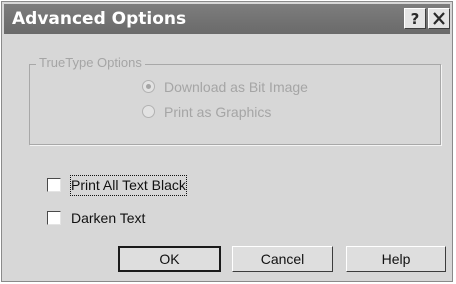  Describe the element at coordinates (169, 259) in the screenshot. I see `ok-button: OK` at that location.